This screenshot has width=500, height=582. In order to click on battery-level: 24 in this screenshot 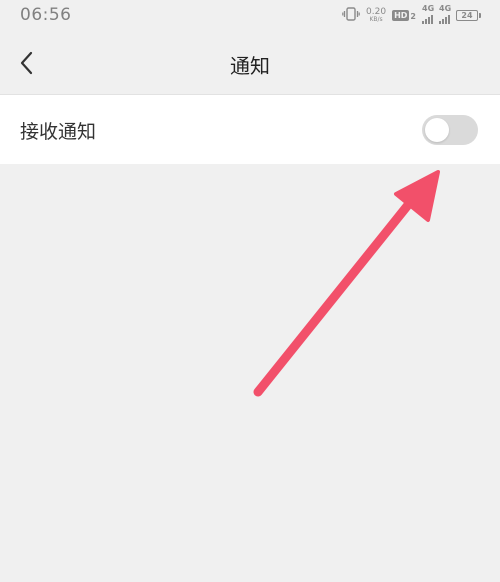, I will do `click(467, 15)`.